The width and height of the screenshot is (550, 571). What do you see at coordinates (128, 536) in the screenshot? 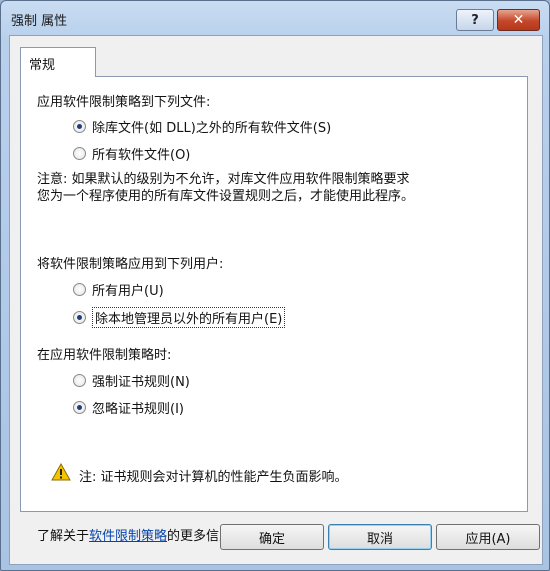
I see `software-restriction-policy-link: 软件限制策略` at bounding box center [128, 536].